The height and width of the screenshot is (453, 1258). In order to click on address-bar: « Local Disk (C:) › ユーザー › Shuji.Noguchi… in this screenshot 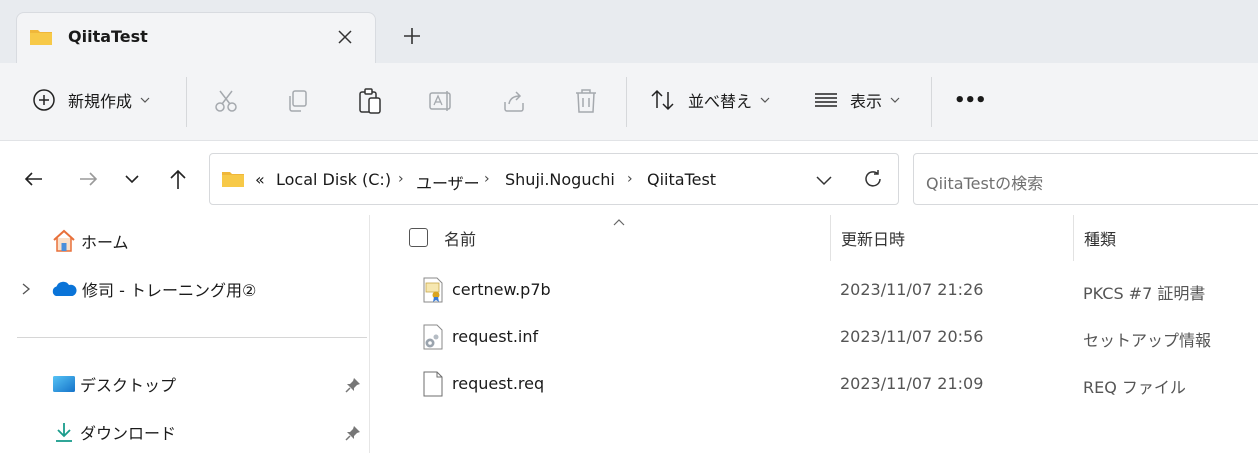, I will do `click(554, 179)`.